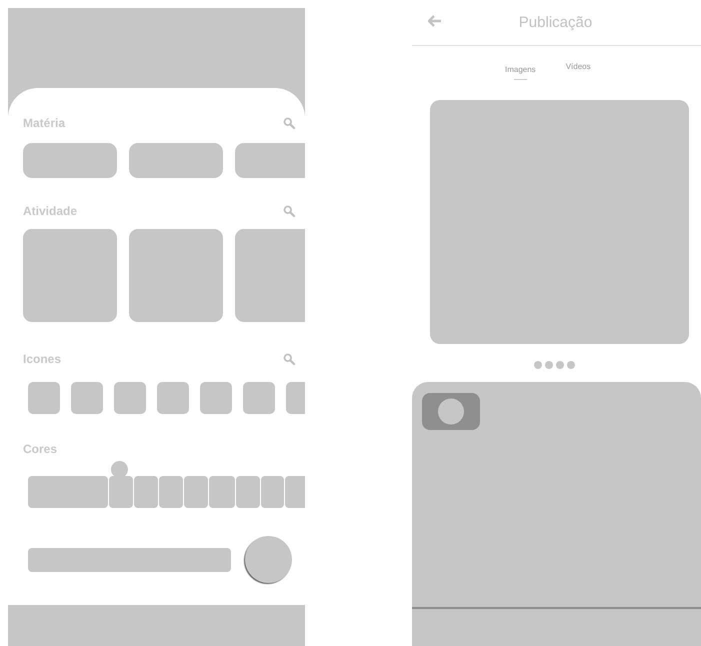 The width and height of the screenshot is (701, 646). I want to click on back-arrow-icon, so click(435, 21).